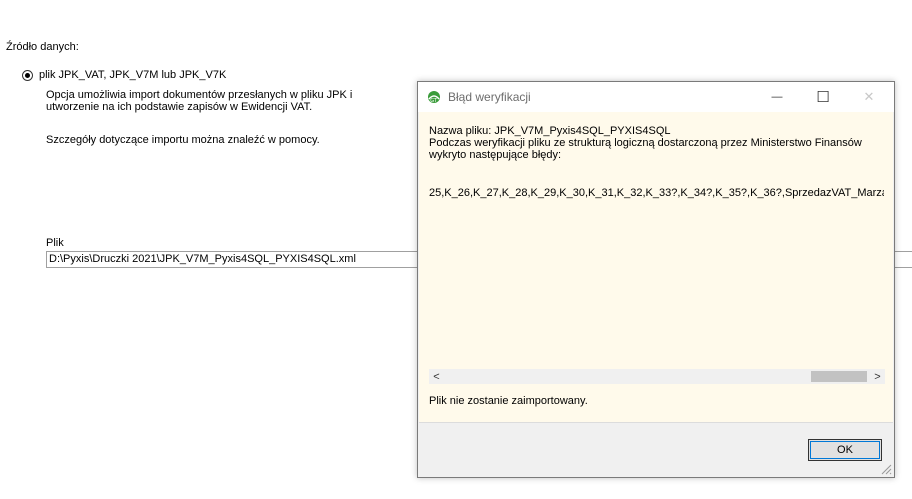 The image size is (912, 499). I want to click on close-button: ✕, so click(869, 97).